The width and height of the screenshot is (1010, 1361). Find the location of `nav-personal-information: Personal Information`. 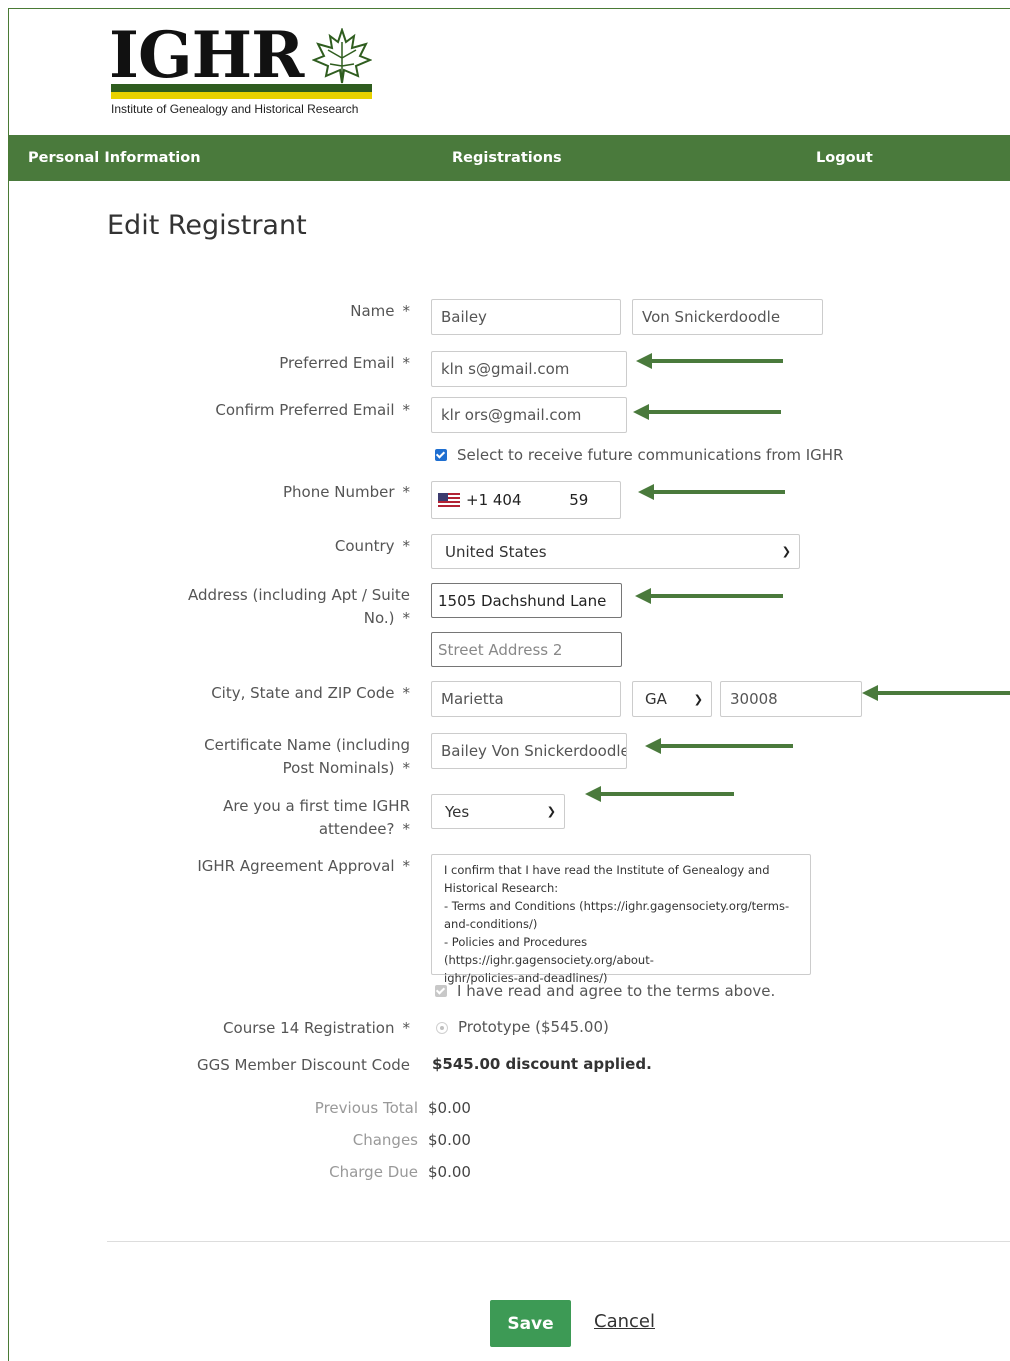

nav-personal-information: Personal Information is located at coordinates (114, 158).